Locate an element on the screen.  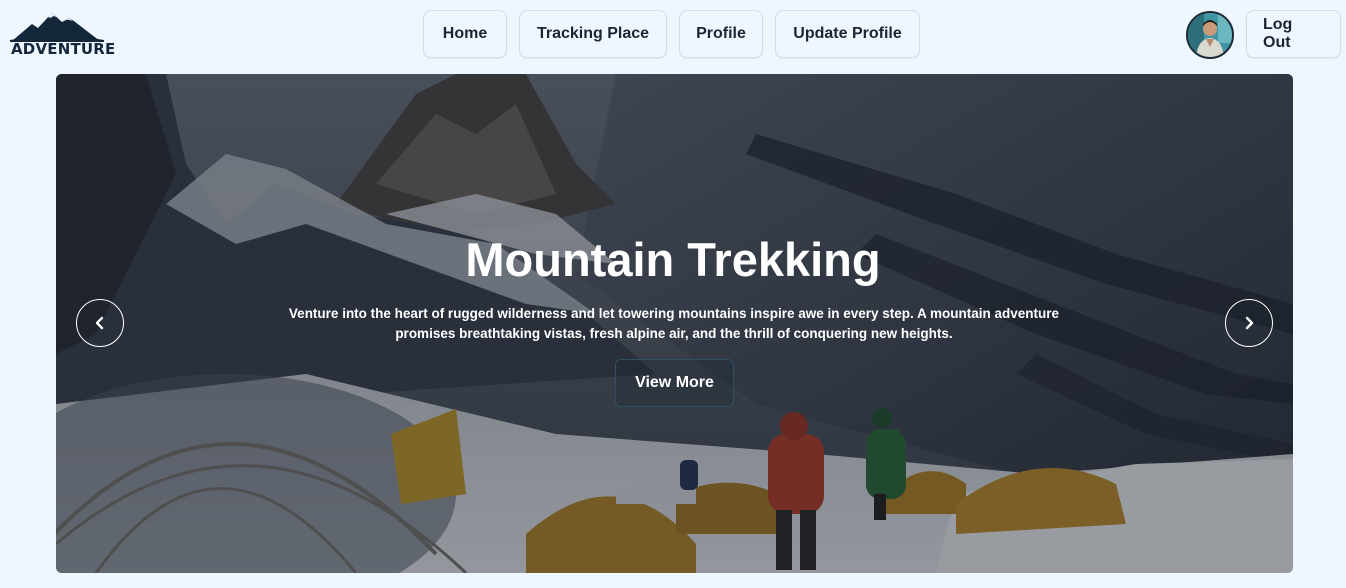
user-avatar is located at coordinates (1210, 35).